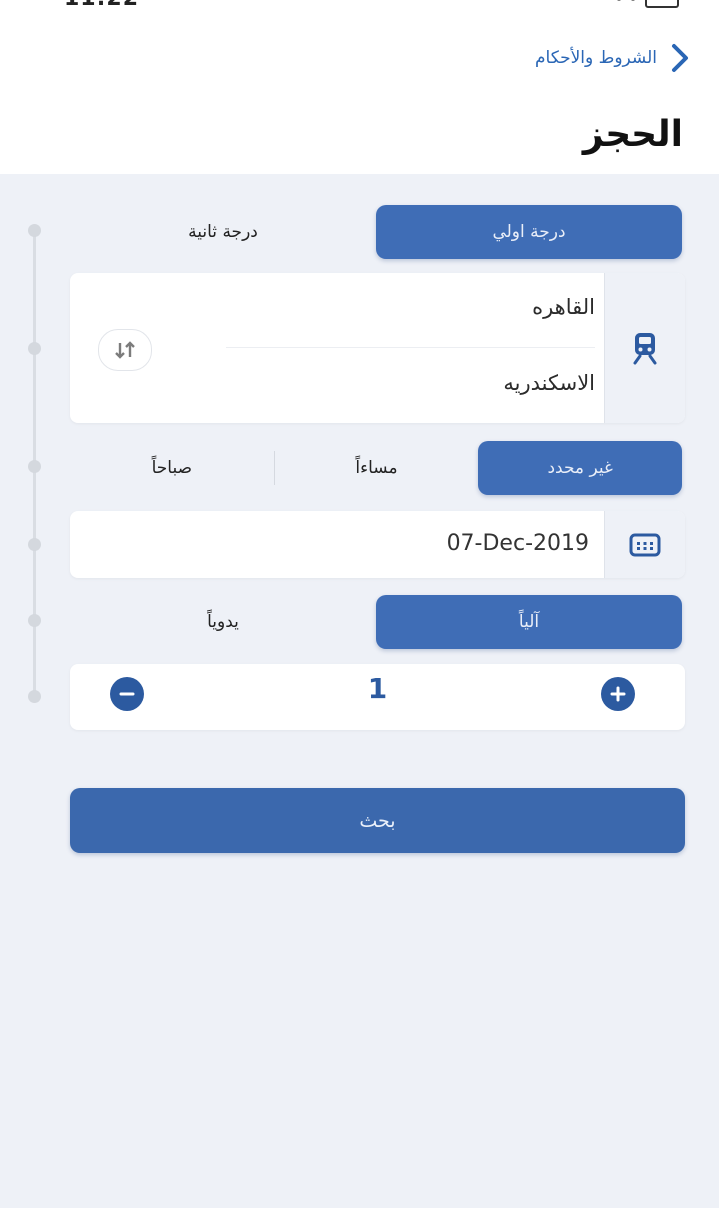 The width and height of the screenshot is (719, 1208). What do you see at coordinates (549, 383) in the screenshot?
I see `destination-station: الاسكندريه` at bounding box center [549, 383].